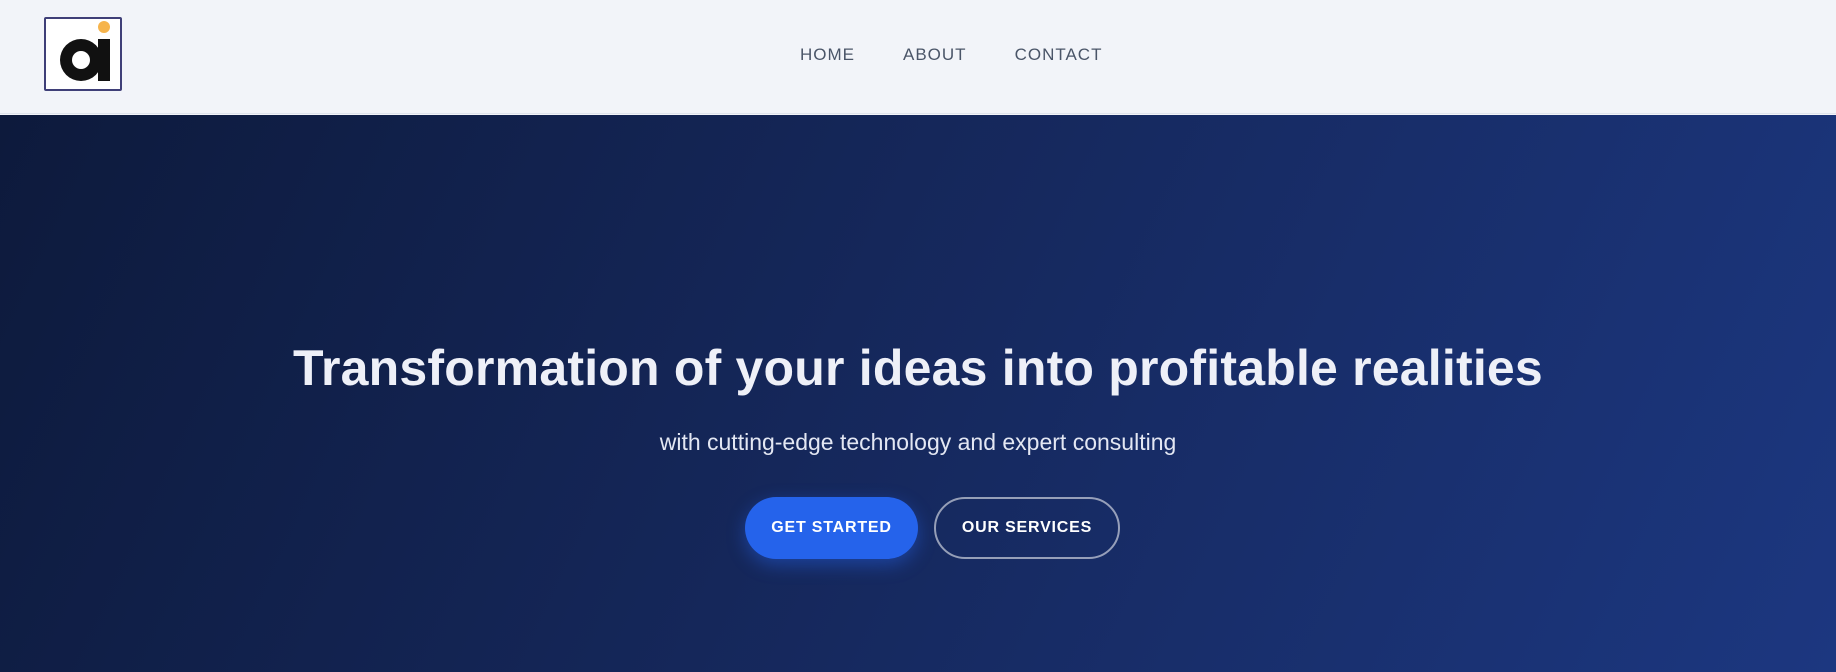  I want to click on get-started-button: GET STARTED, so click(831, 528).